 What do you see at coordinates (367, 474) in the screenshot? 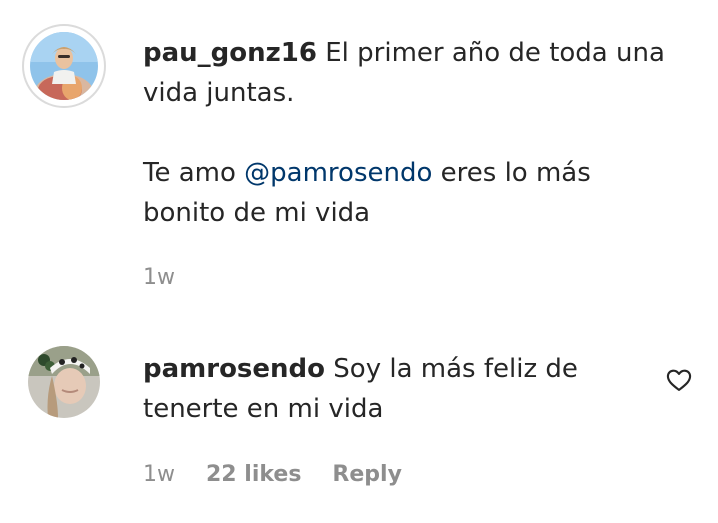
I see `reply-button: Reply` at bounding box center [367, 474].